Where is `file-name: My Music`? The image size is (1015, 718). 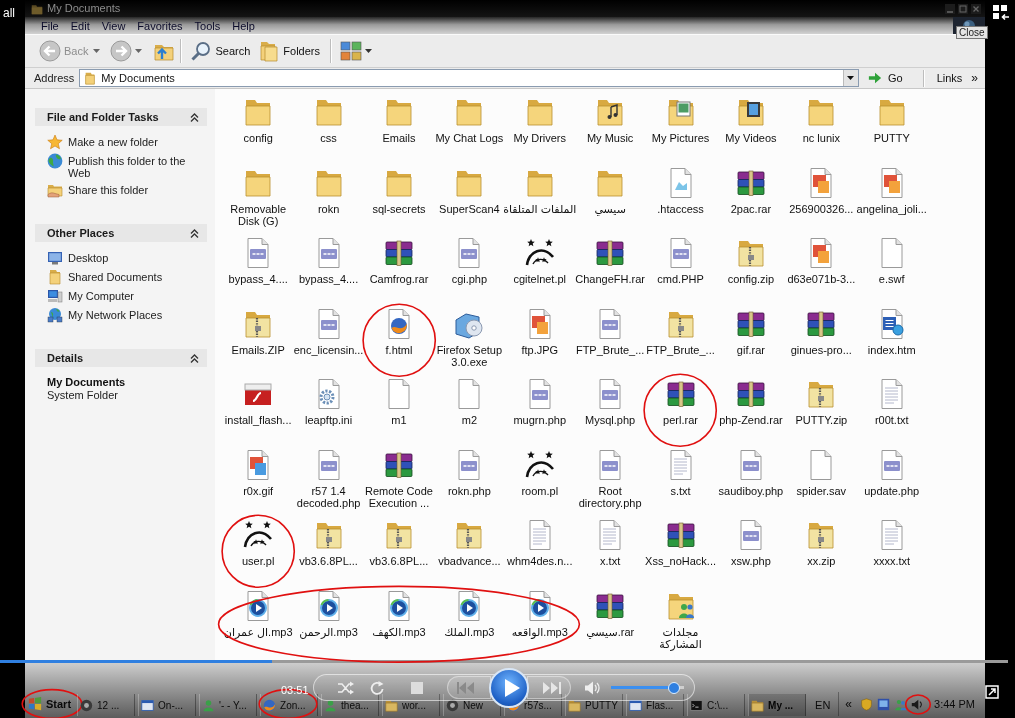
file-name: My Music is located at coordinates (610, 138).